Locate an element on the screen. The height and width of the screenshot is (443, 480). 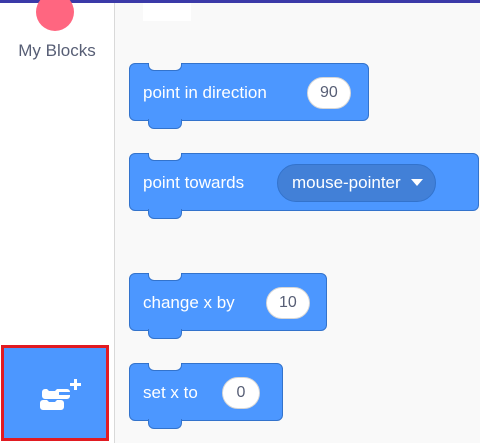
change-x-input: 10 is located at coordinates (288, 303).